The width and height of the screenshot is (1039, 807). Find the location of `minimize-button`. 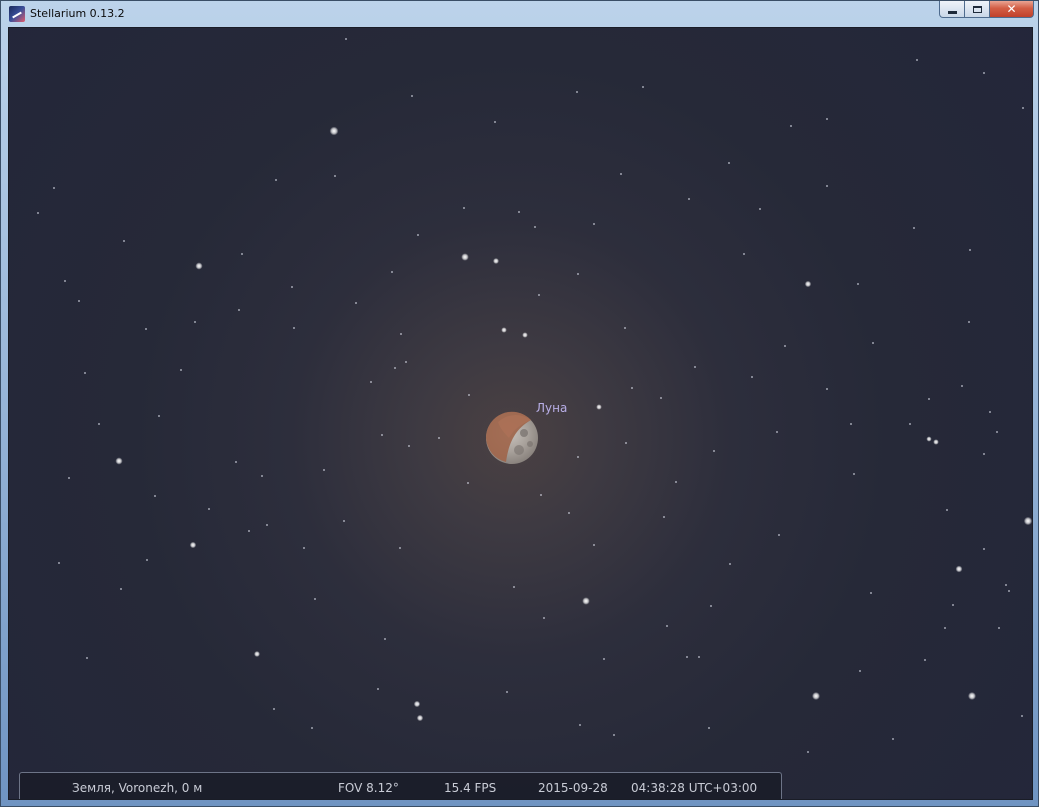

minimize-button is located at coordinates (952, 9).